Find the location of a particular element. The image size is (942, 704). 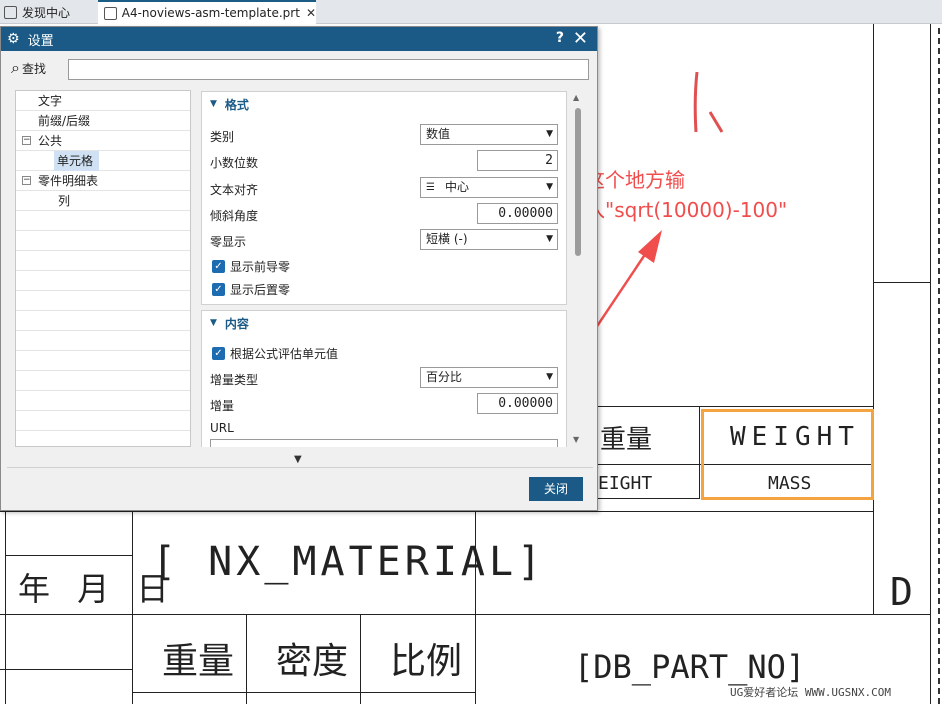

dialog-title-bar: ⚙ 设置 ? ✕ is located at coordinates (299, 39).